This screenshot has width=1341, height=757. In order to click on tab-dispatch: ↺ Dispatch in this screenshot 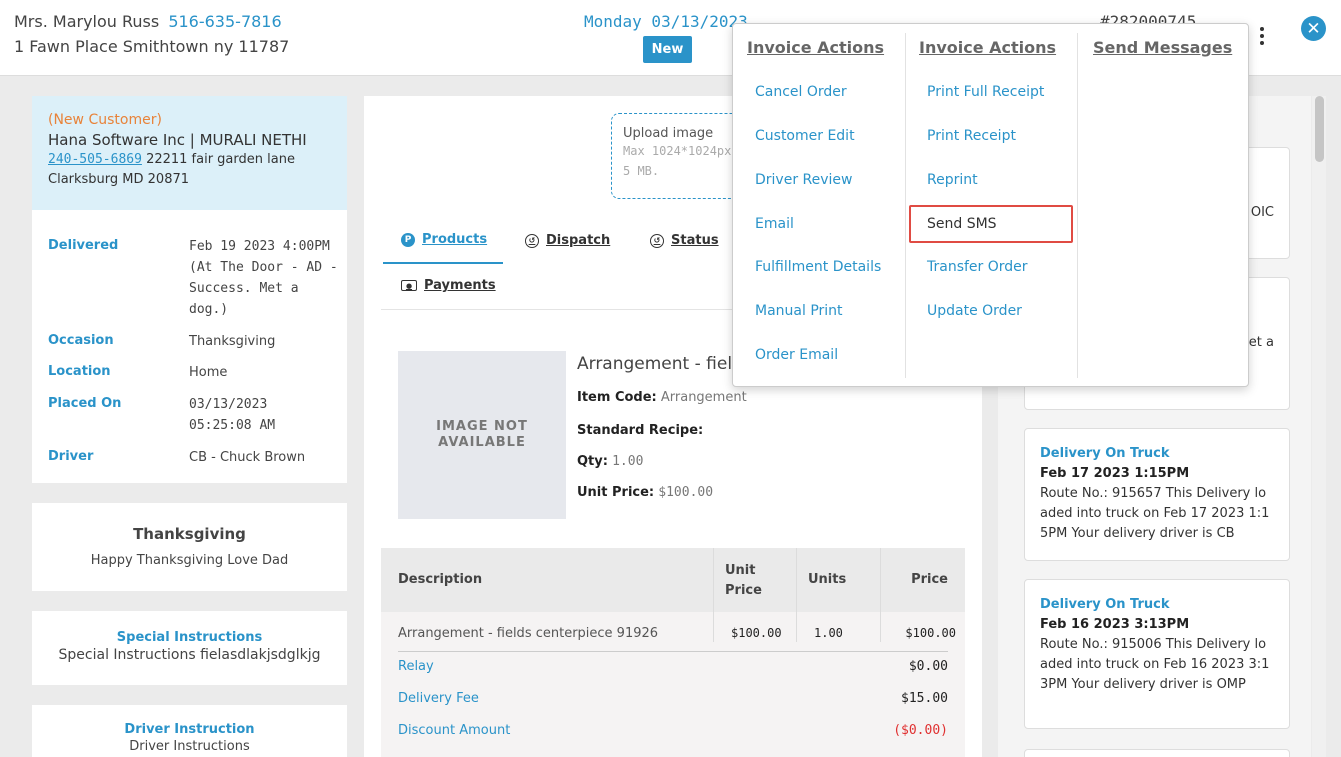, I will do `click(567, 240)`.